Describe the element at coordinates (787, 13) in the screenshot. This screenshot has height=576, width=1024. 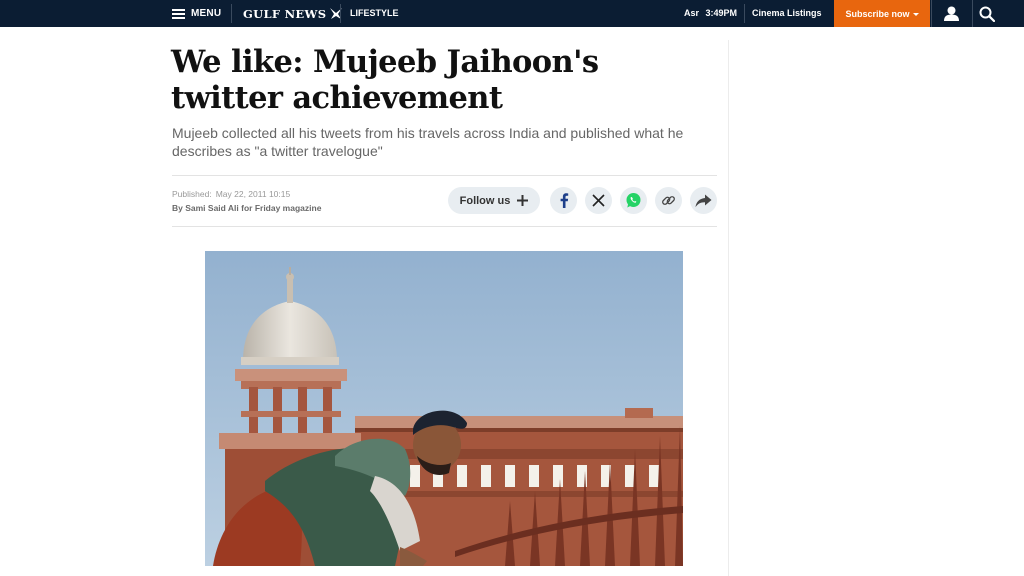
I see `cinema-listings-link: Cinema Listings` at that location.